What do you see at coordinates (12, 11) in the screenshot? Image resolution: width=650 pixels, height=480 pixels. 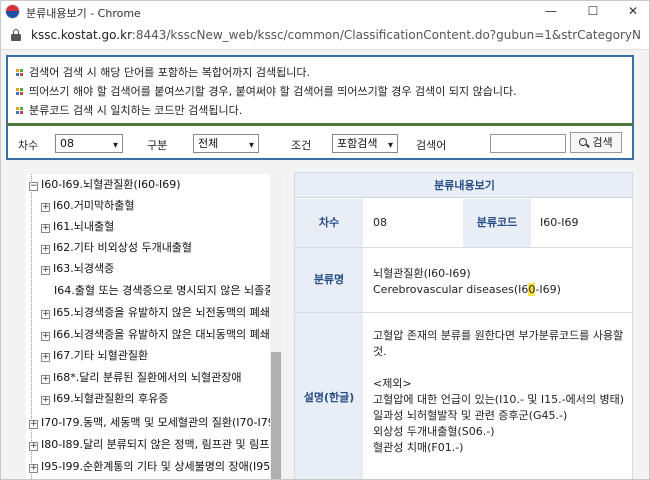 I see `taegeuk-favicon-icon` at bounding box center [12, 11].